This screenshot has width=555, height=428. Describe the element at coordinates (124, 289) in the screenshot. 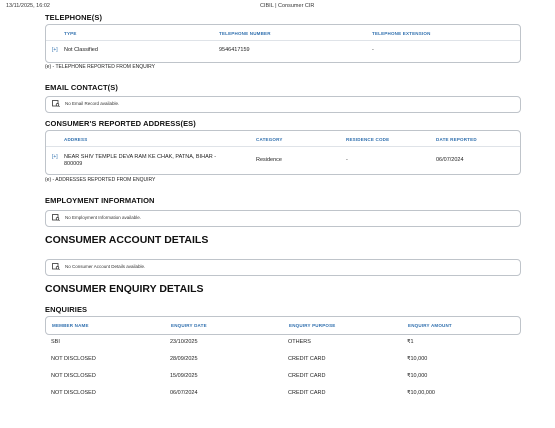

I see `enquiry-details-heading: CONSUMER ENQUIRY DETAILS` at that location.